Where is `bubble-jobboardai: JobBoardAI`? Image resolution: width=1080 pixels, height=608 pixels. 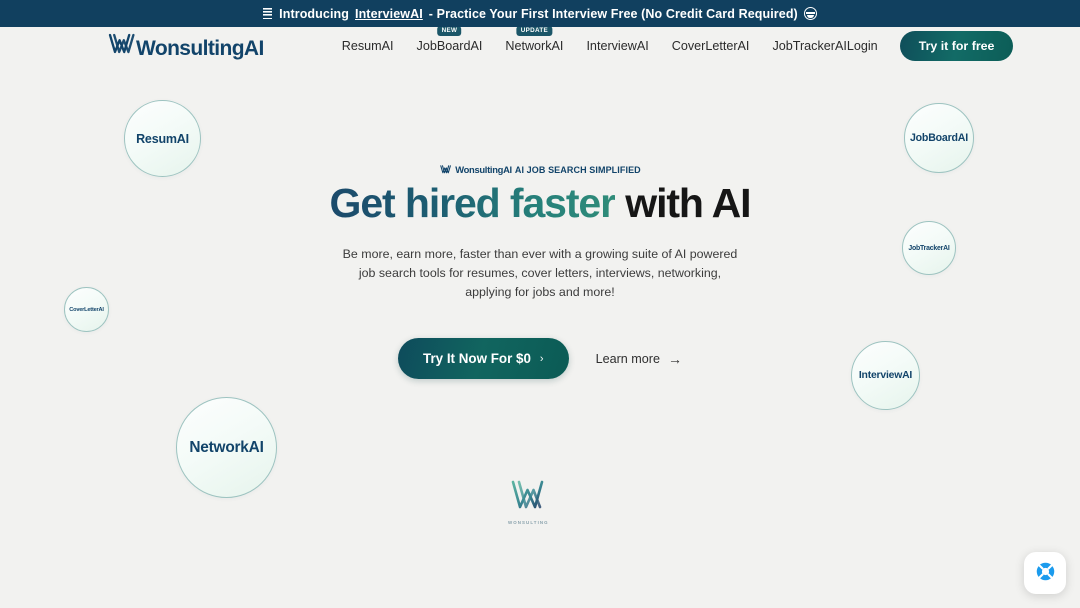
bubble-jobboardai: JobBoardAI is located at coordinates (939, 138).